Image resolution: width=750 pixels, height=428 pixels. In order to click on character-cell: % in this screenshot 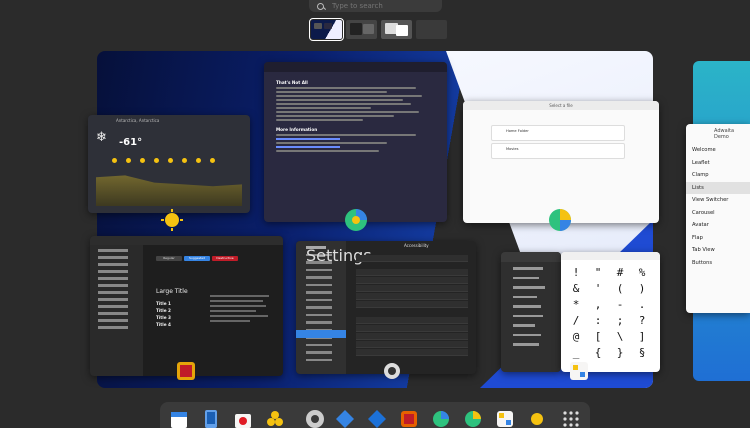, I will do `click(642, 272)`.